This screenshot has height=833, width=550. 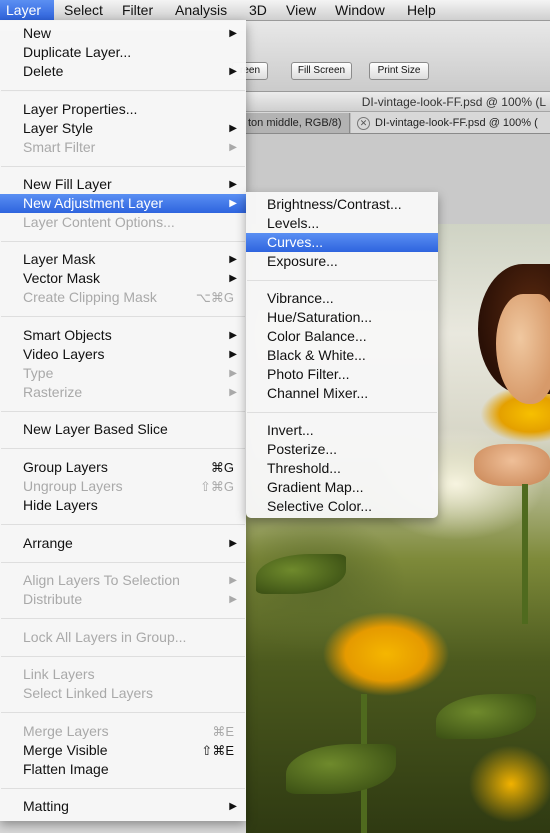 I want to click on menu-item-link-layers: Link Layers, so click(x=59, y=674).